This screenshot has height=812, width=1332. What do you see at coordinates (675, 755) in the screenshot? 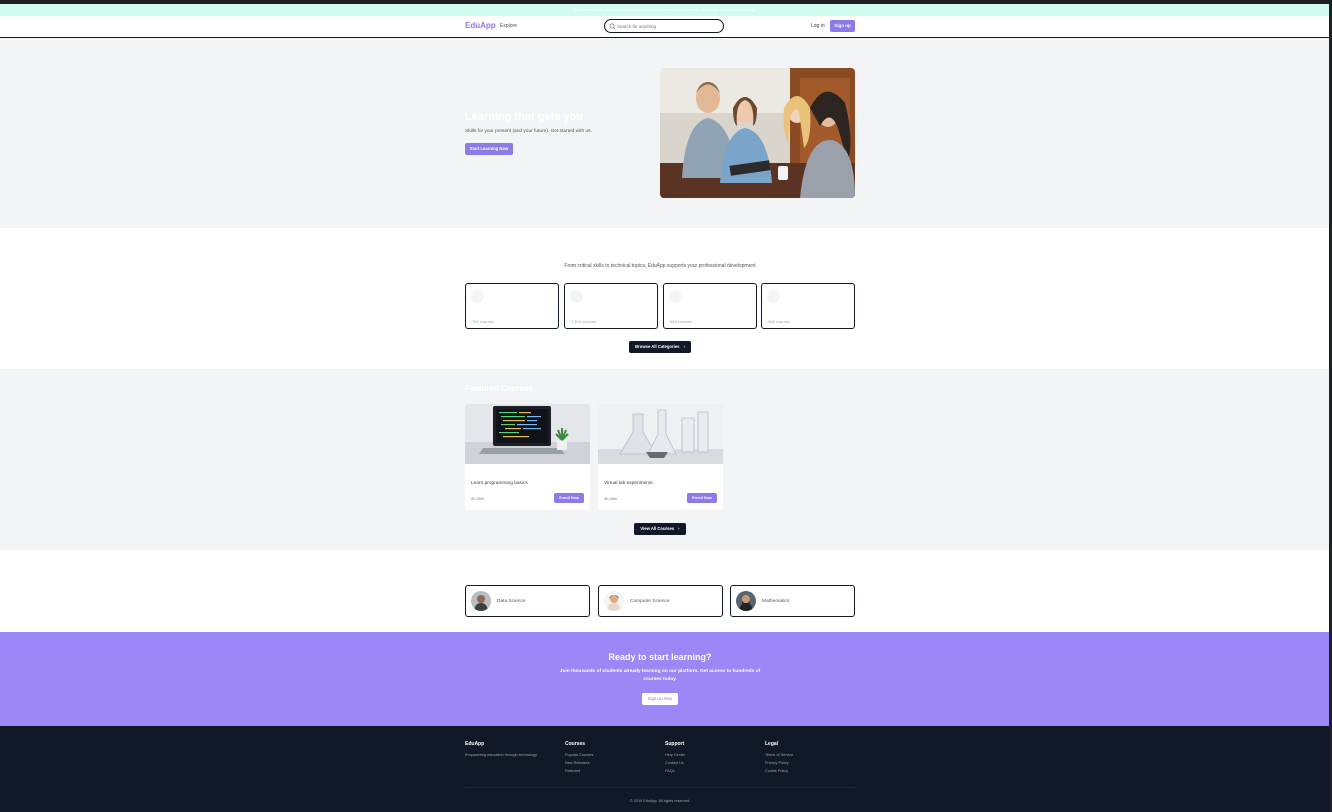
I see `footer-link: Help Center` at bounding box center [675, 755].